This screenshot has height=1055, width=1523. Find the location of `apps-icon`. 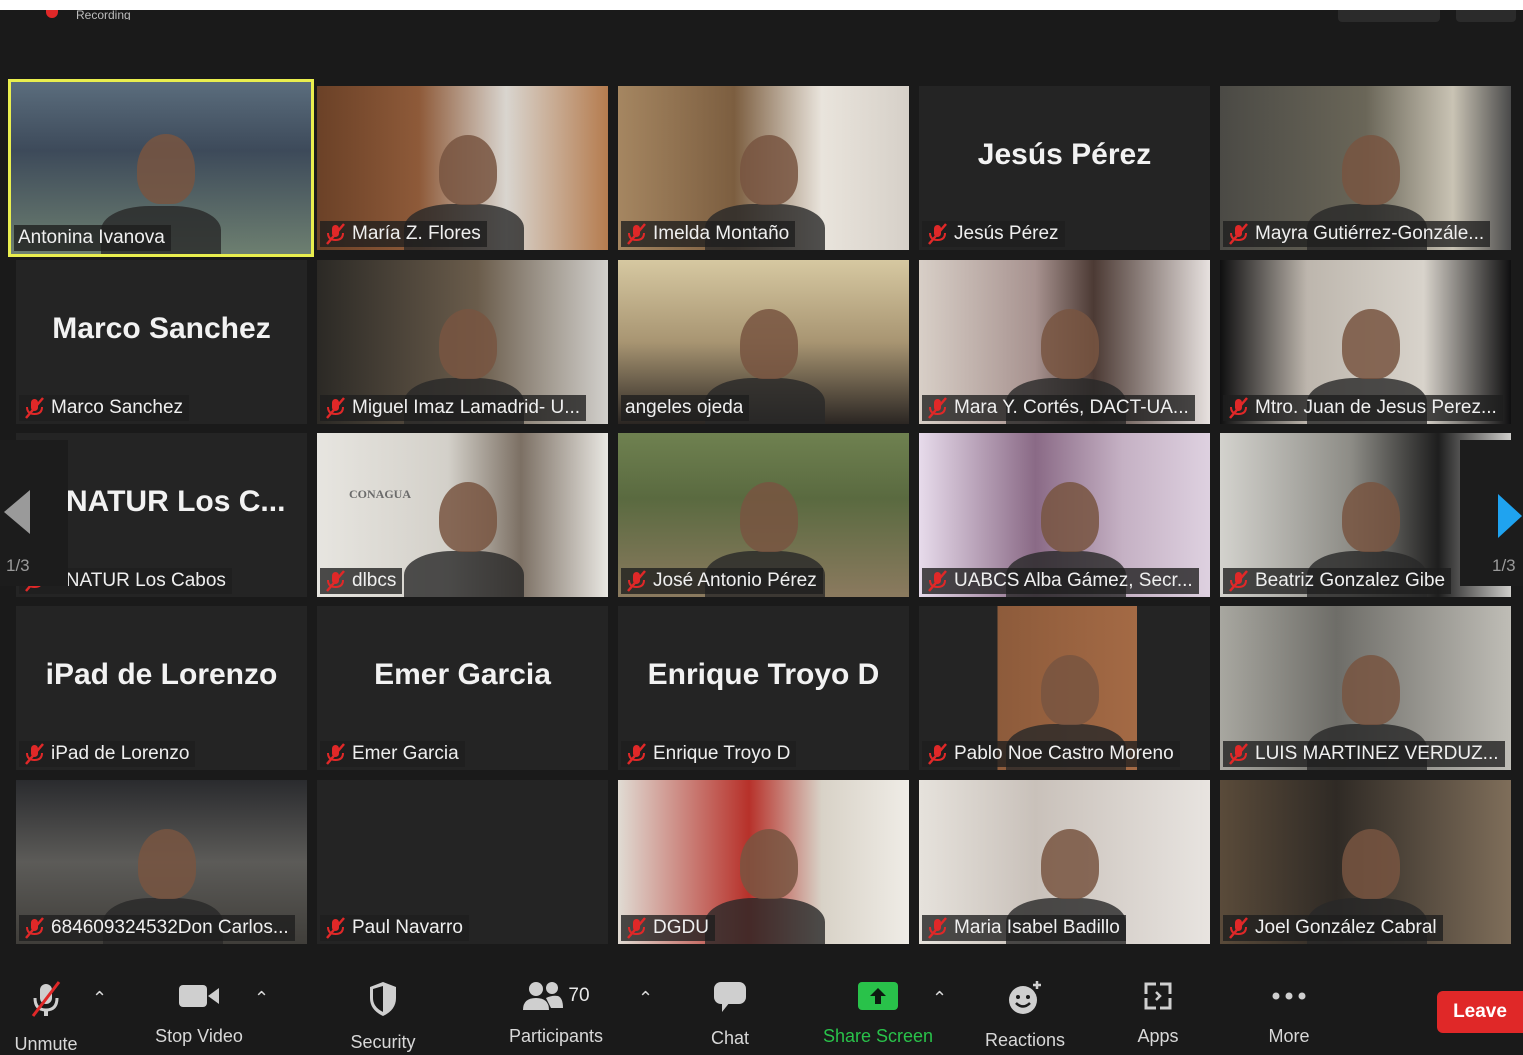

apps-icon is located at coordinates (1158, 996).